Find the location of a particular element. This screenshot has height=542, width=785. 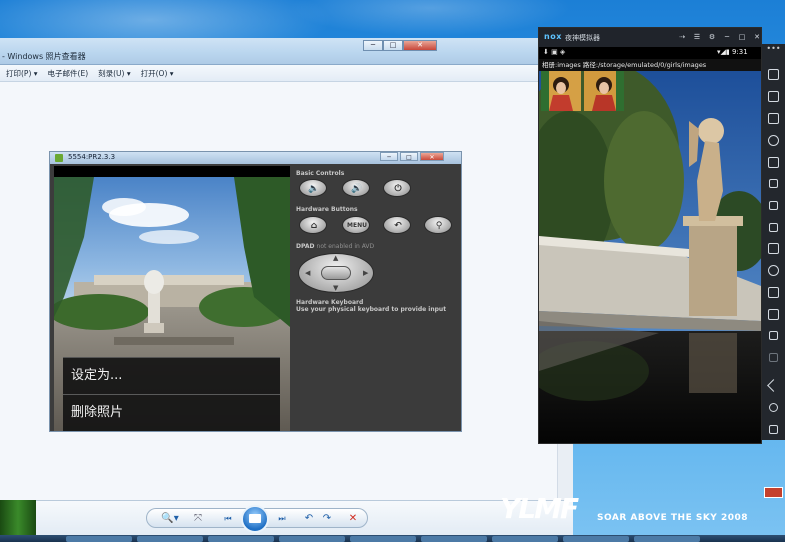

emulator-status-bar is located at coordinates (172, 171).